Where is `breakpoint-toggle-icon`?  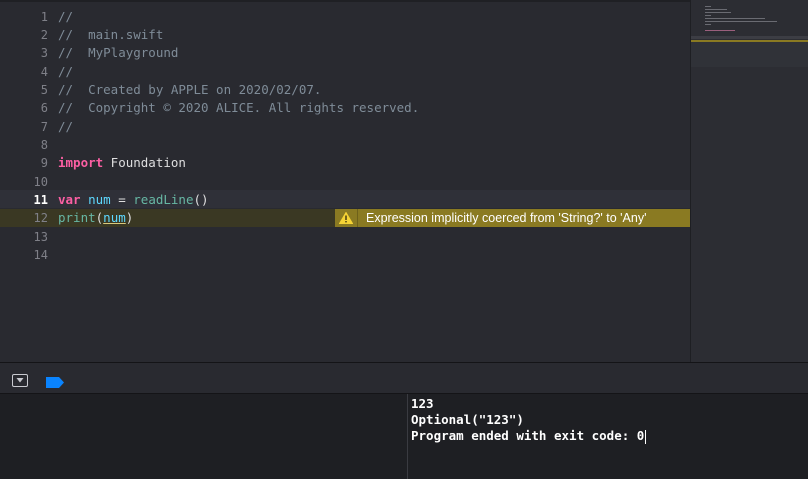
breakpoint-toggle-icon is located at coordinates (55, 382).